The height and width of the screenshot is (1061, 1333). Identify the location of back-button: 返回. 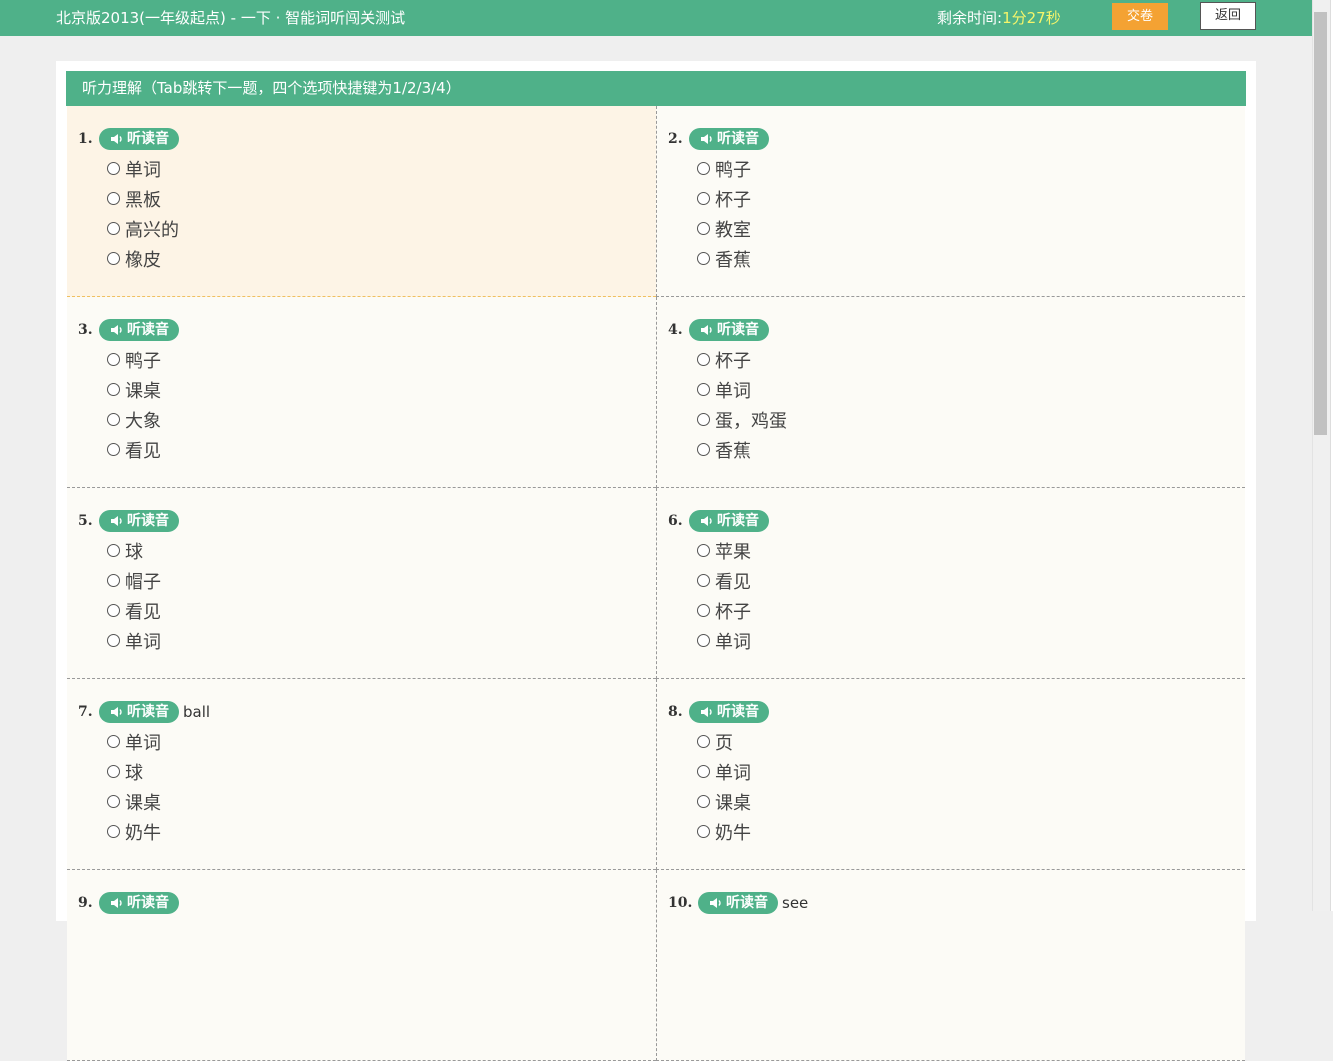
(1228, 16).